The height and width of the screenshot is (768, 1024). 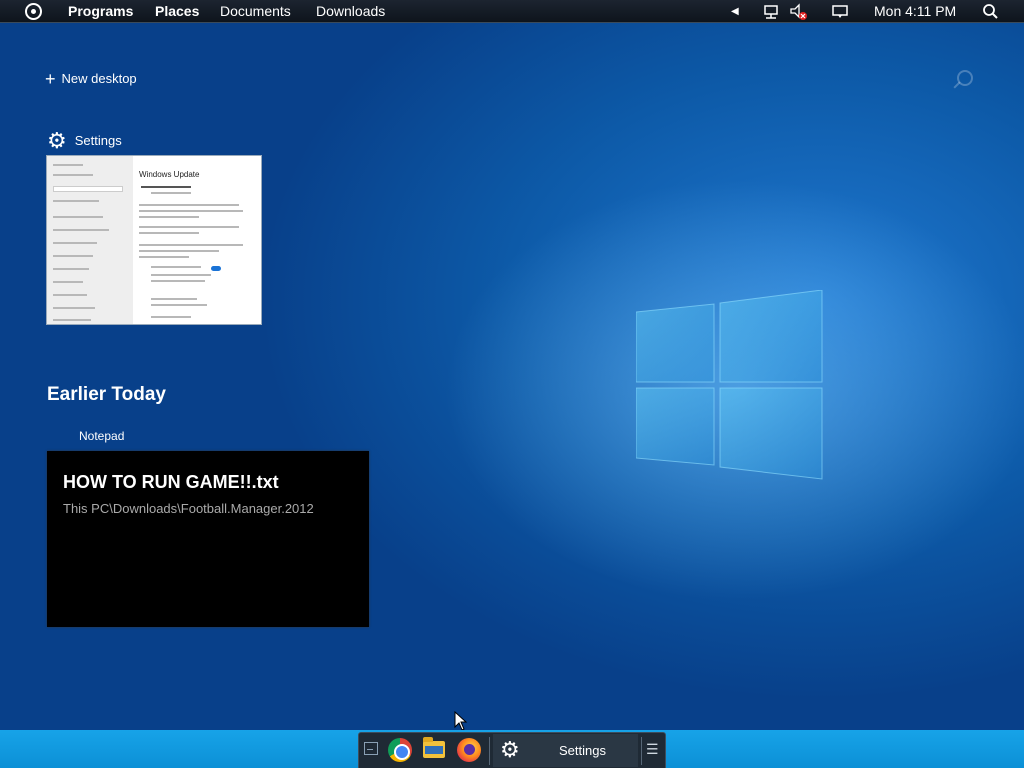 I want to click on wallpaper-windows-logo, so click(x=729, y=385).